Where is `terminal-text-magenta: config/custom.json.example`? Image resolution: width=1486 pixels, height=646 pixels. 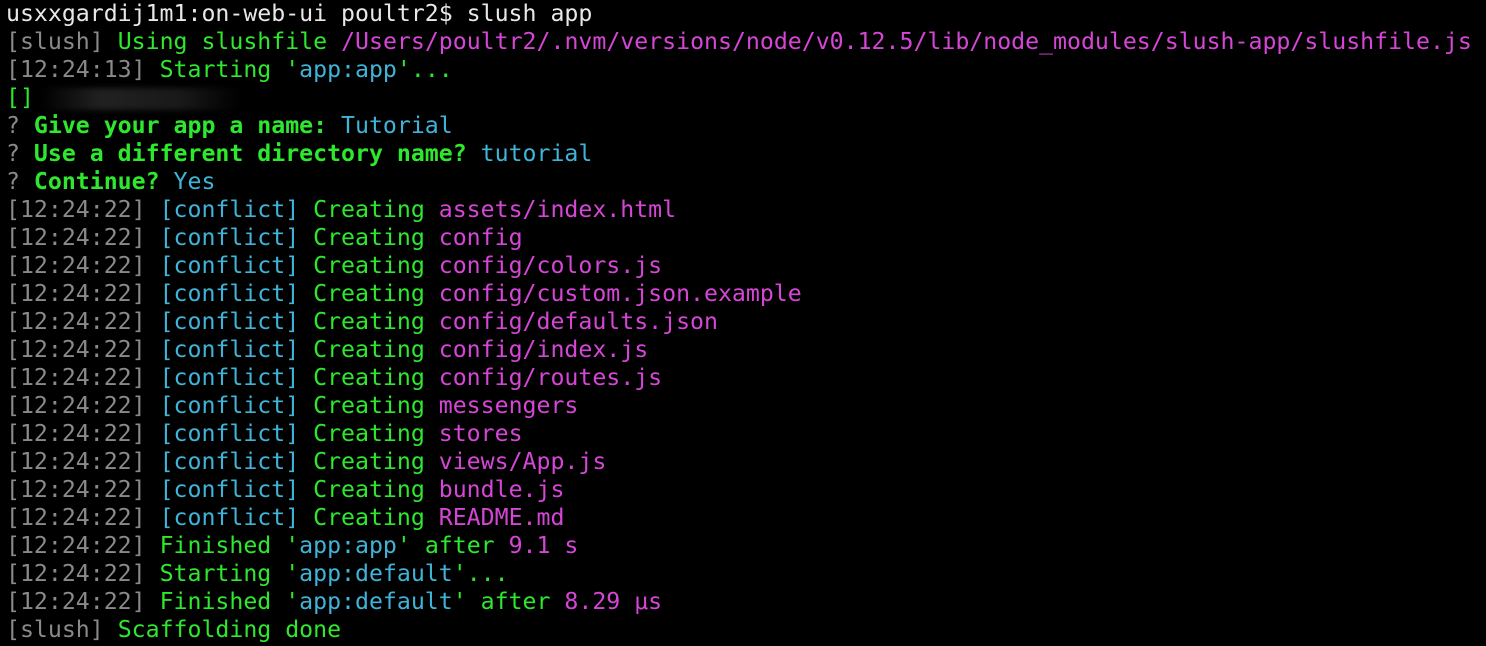
terminal-text-magenta: config/custom.json.example is located at coordinates (620, 293).